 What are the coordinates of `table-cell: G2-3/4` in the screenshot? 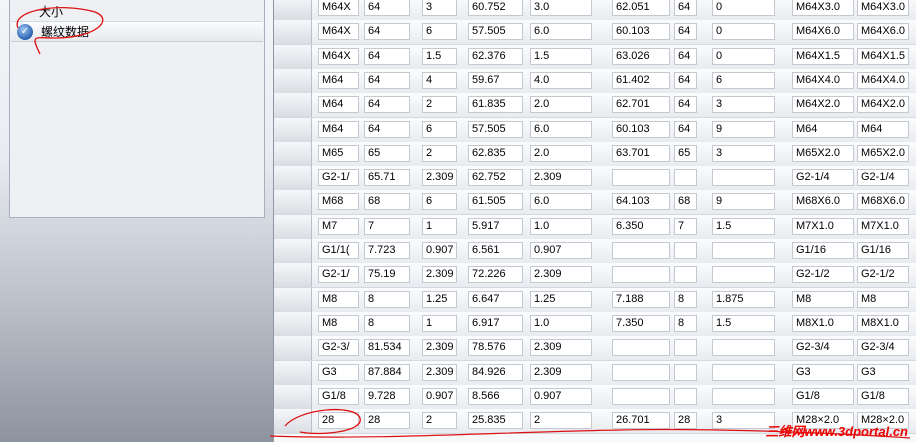 It's located at (823, 348).